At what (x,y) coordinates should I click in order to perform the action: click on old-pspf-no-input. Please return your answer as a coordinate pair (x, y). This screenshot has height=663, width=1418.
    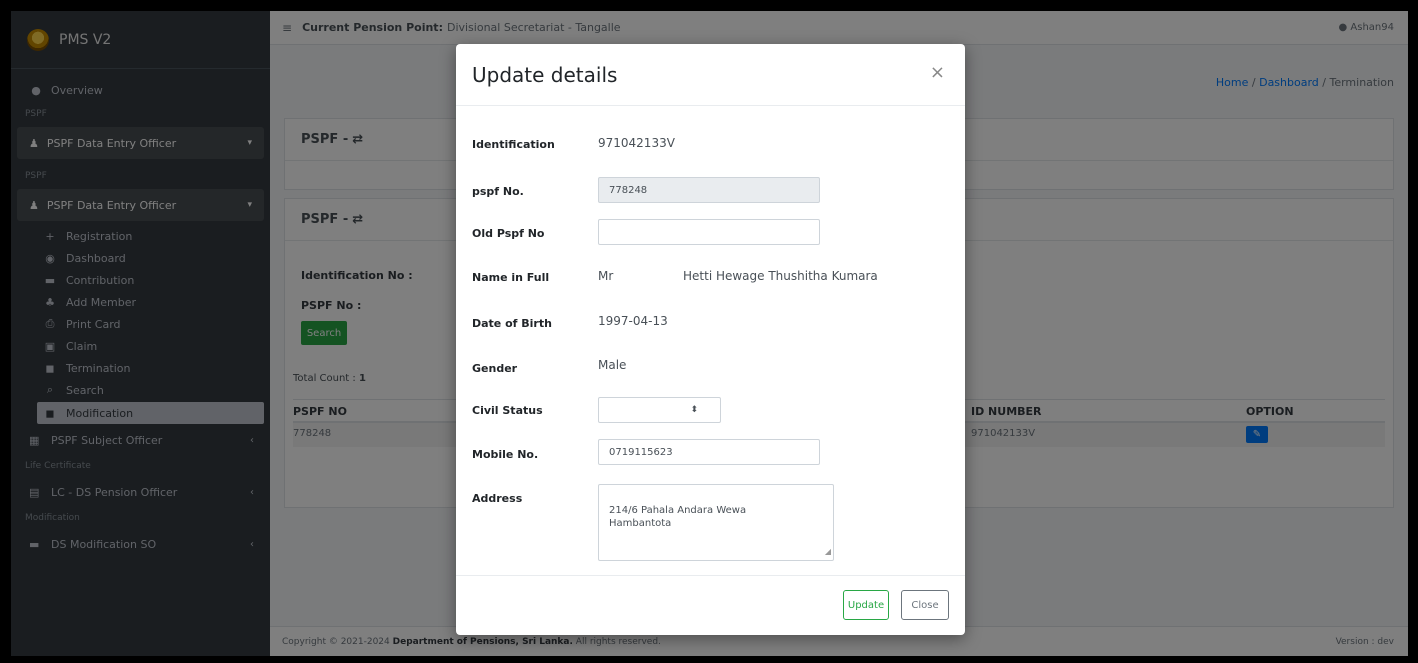
    Looking at the image, I should click on (709, 232).